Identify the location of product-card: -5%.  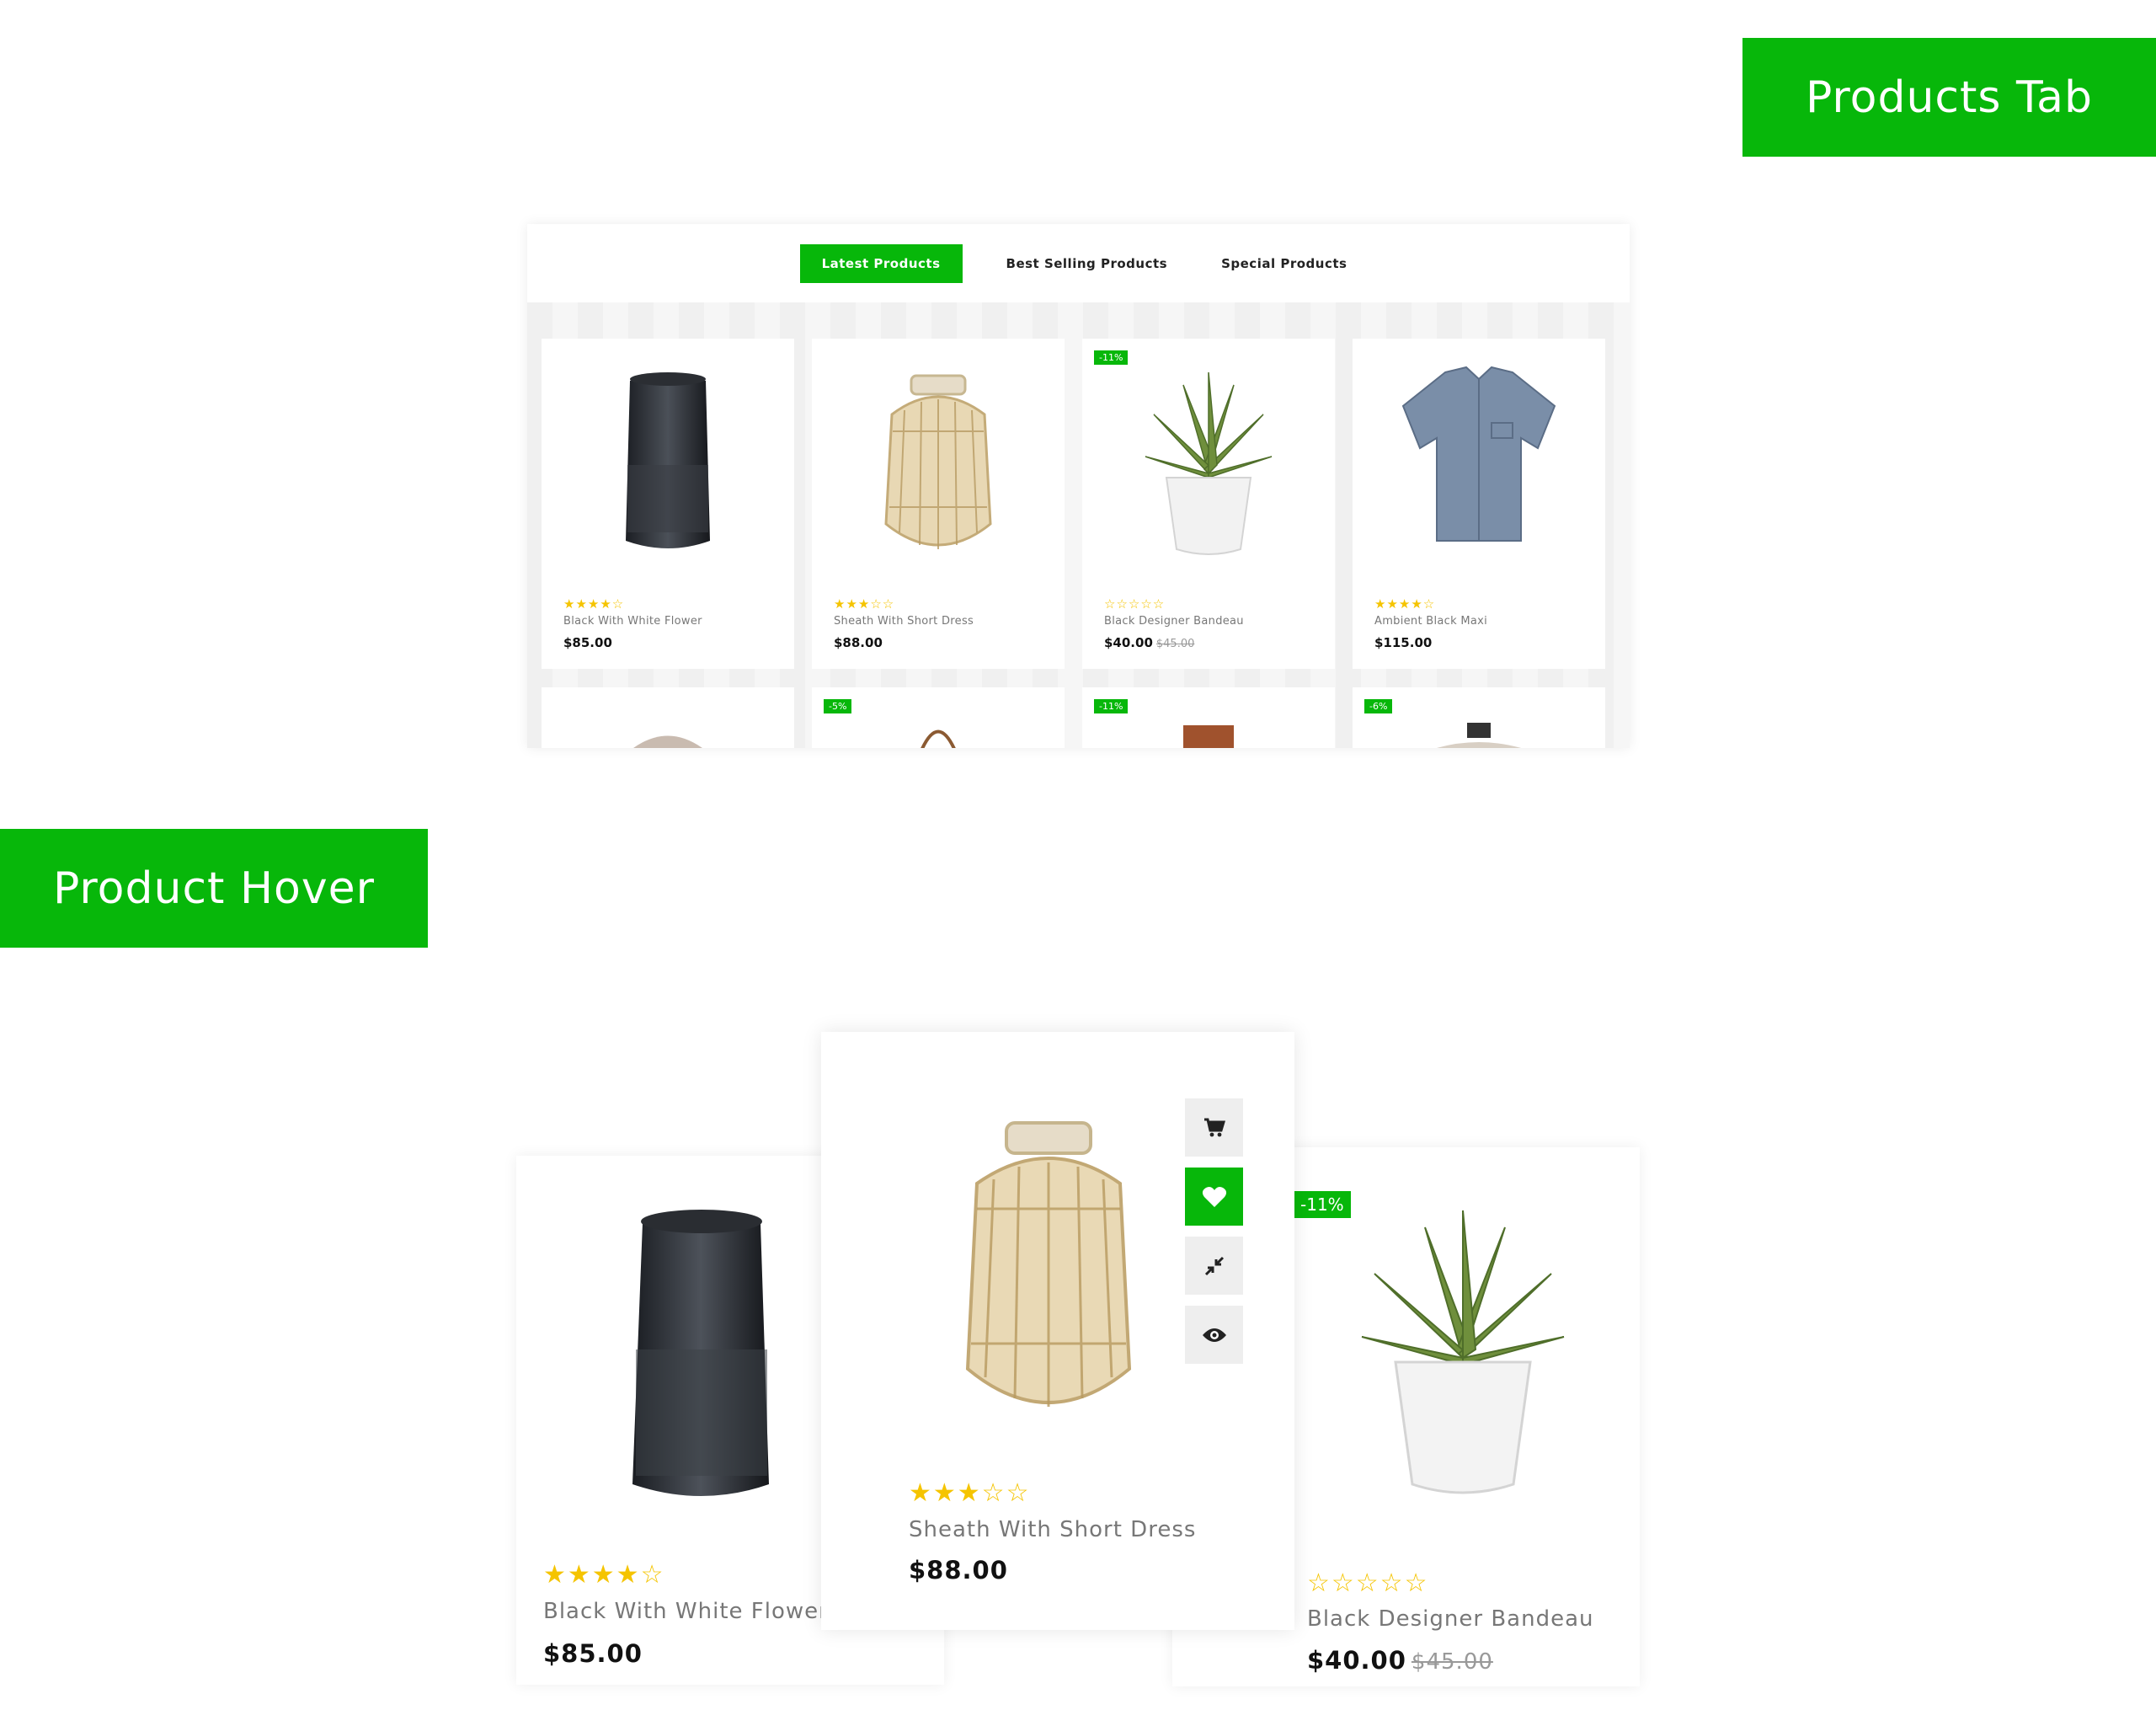
(939, 717).